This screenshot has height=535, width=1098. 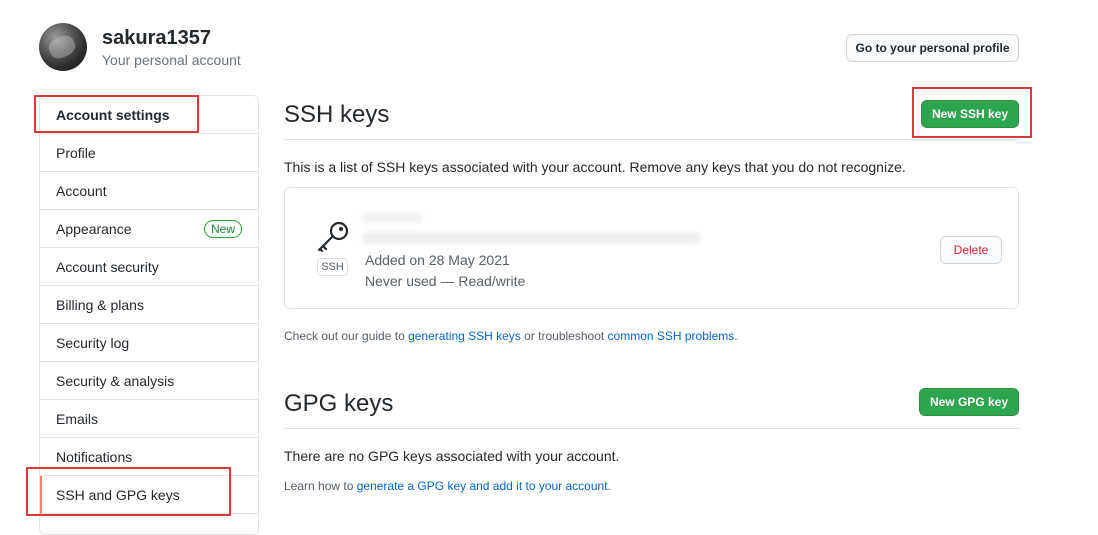 What do you see at coordinates (93, 342) in the screenshot?
I see `sidebar-item-label: Security log` at bounding box center [93, 342].